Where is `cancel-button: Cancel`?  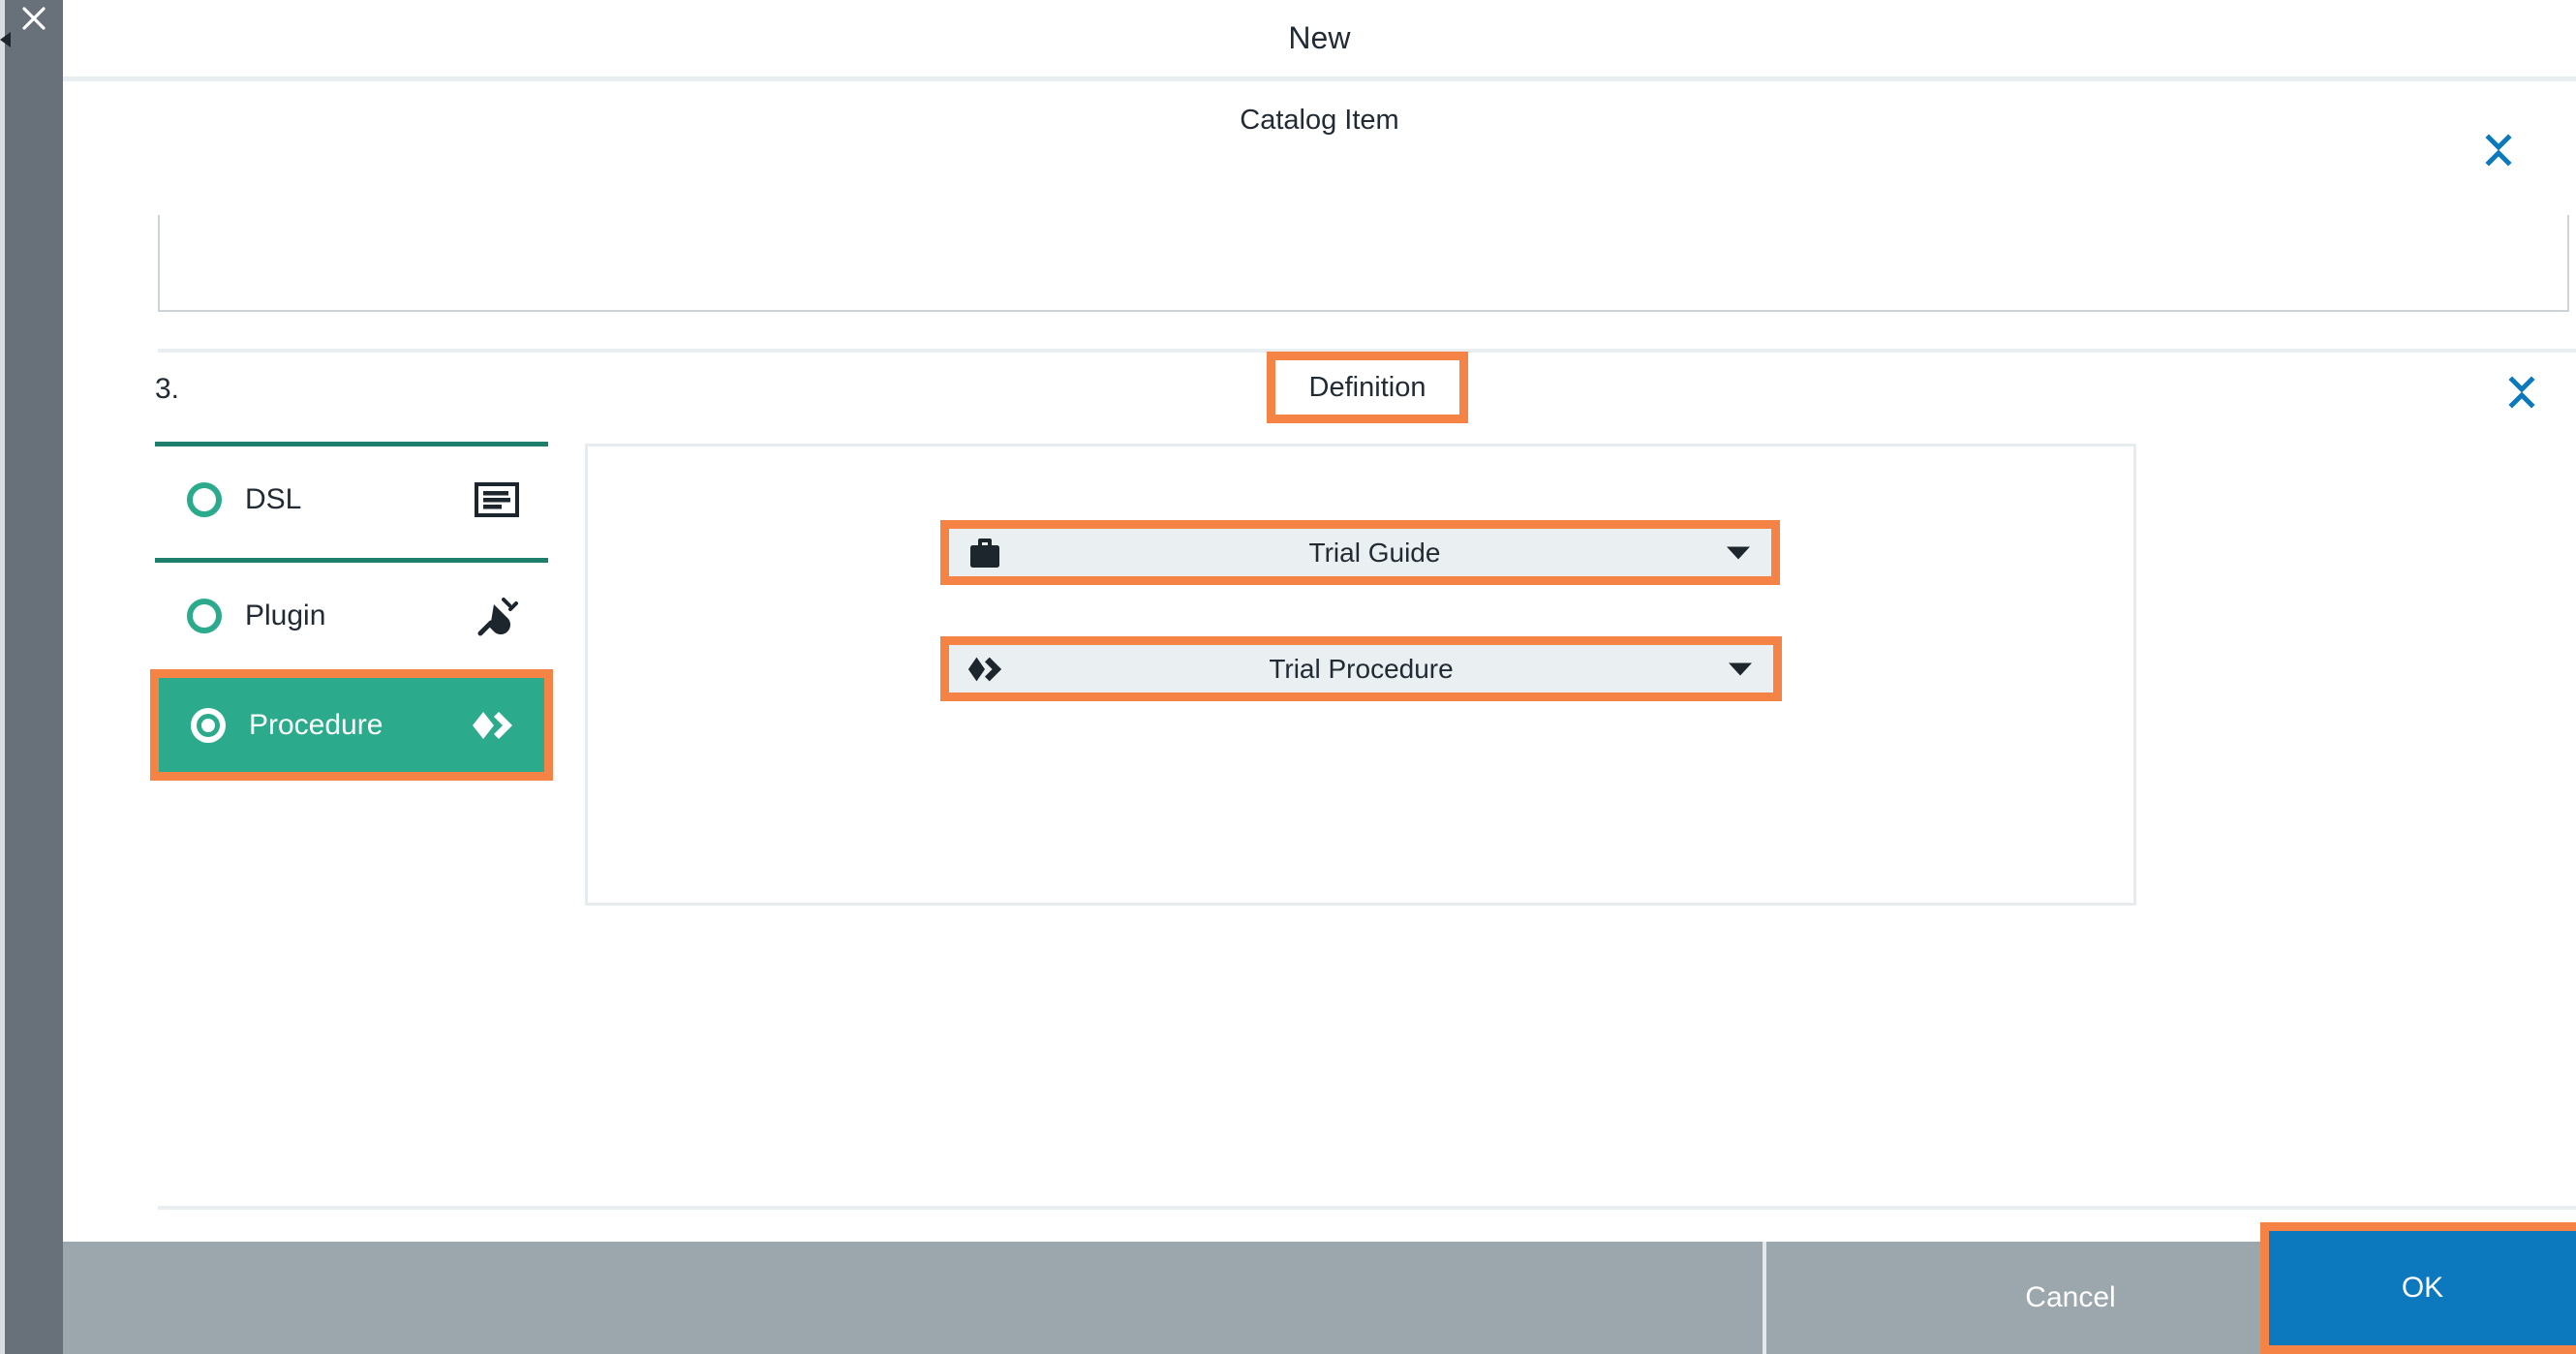
cancel-button: Cancel is located at coordinates (2070, 1298).